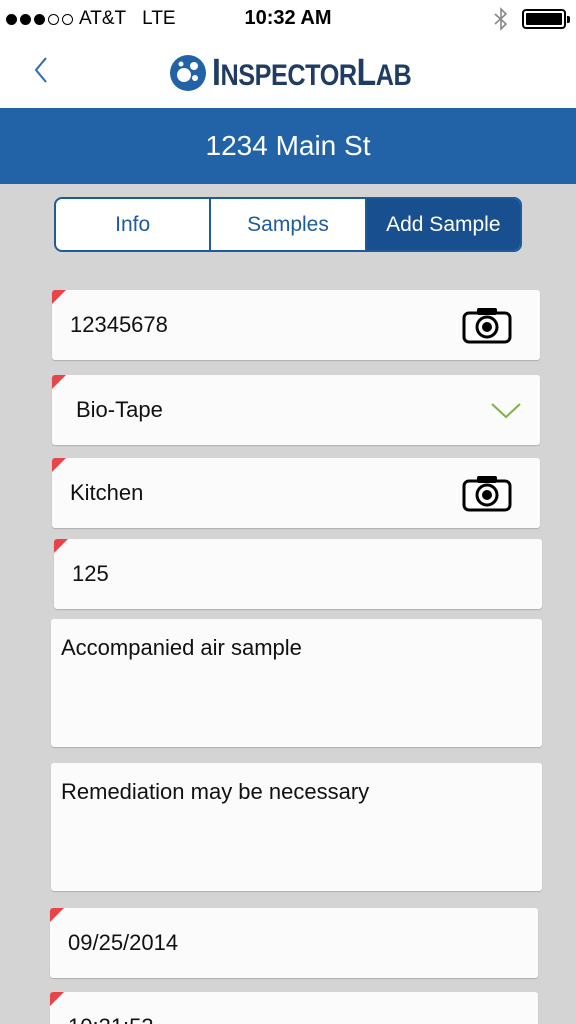 This screenshot has height=1024, width=576. I want to click on comments-textarea: Remediation may be necessary, so click(296, 827).